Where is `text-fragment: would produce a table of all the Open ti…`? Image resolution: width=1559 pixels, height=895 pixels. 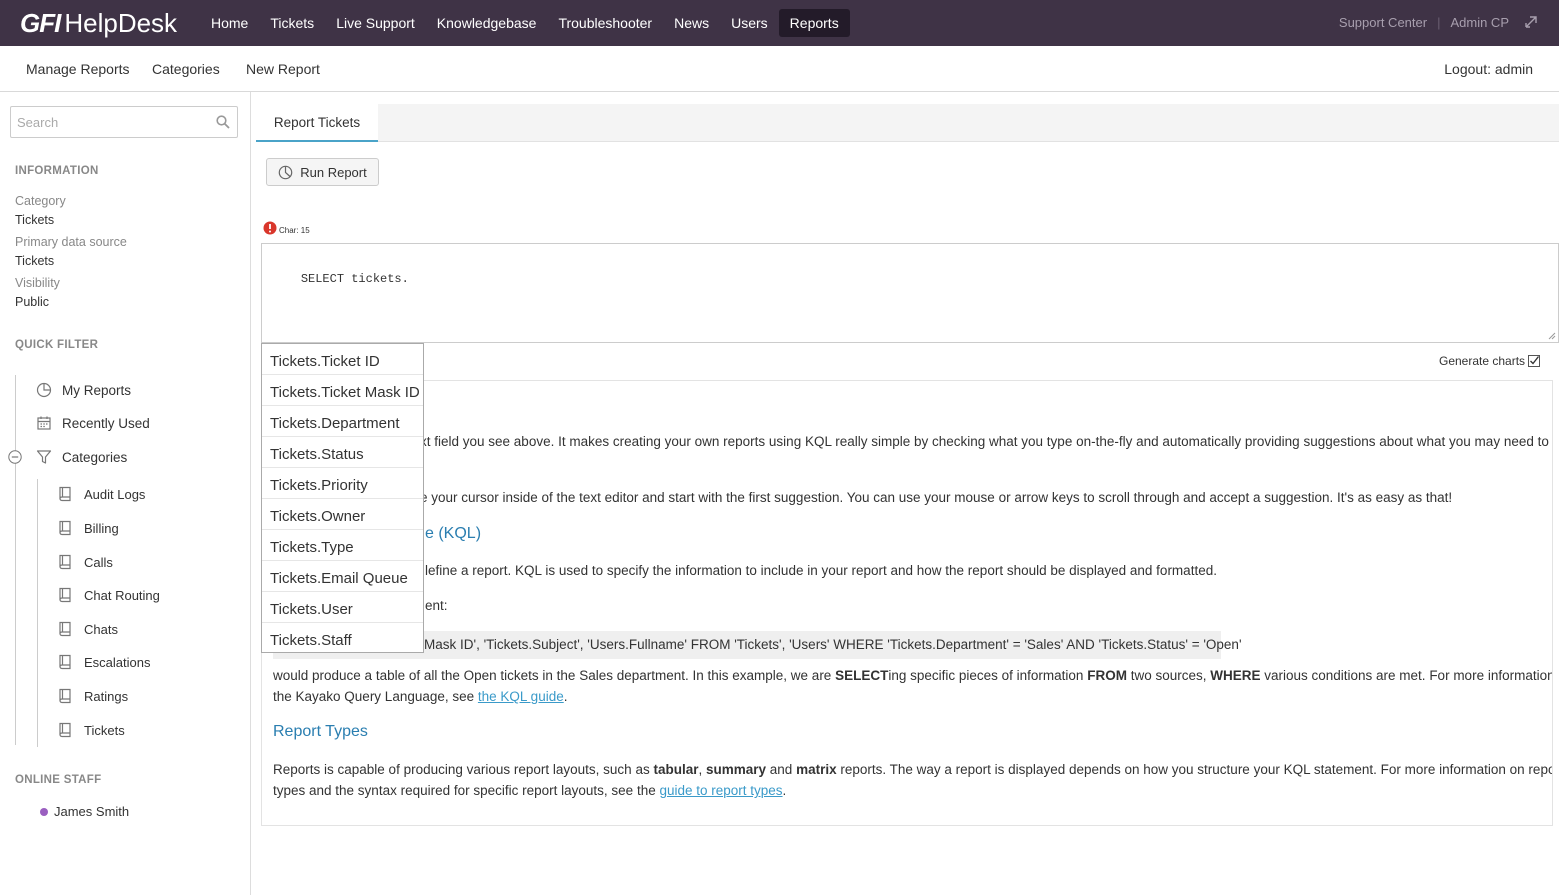
text-fragment: would produce a table of all the Open ti… is located at coordinates (554, 675).